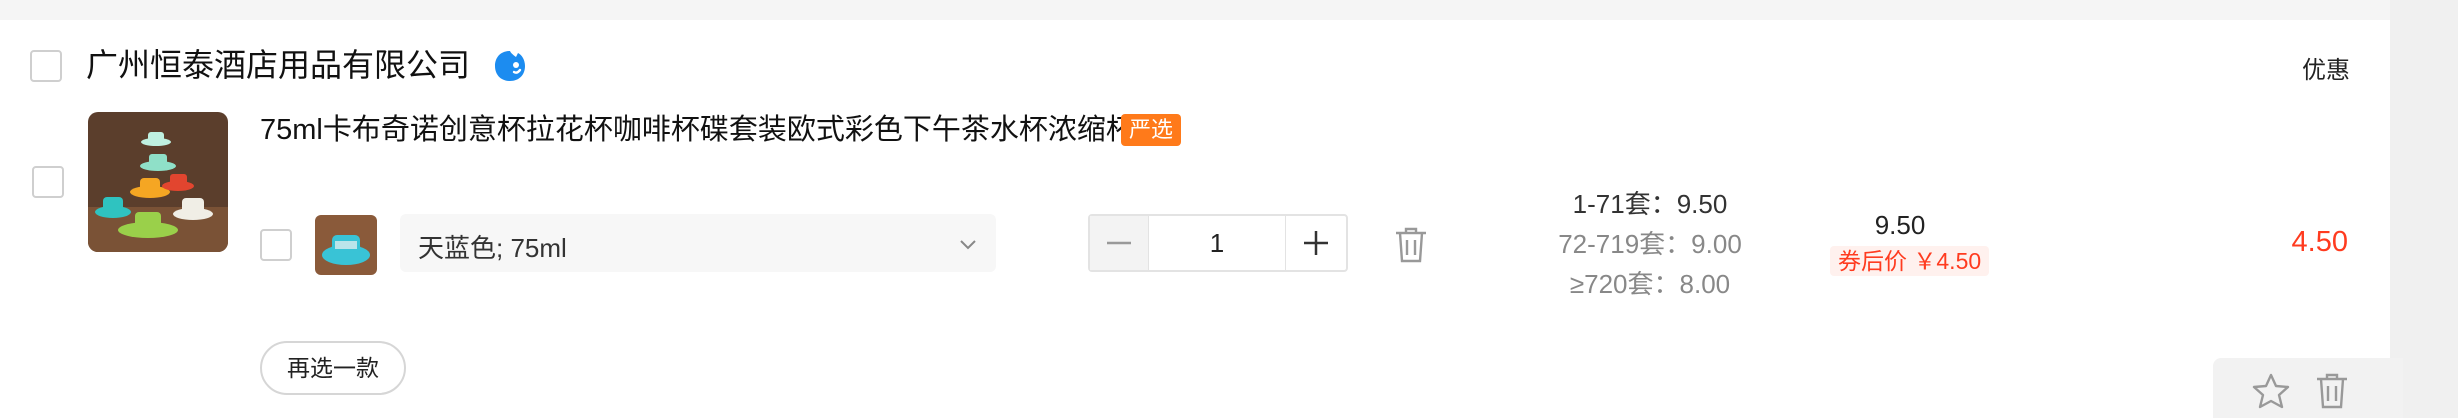 The image size is (2458, 418). What do you see at coordinates (346, 245) in the screenshot?
I see `sku-thumbnail` at bounding box center [346, 245].